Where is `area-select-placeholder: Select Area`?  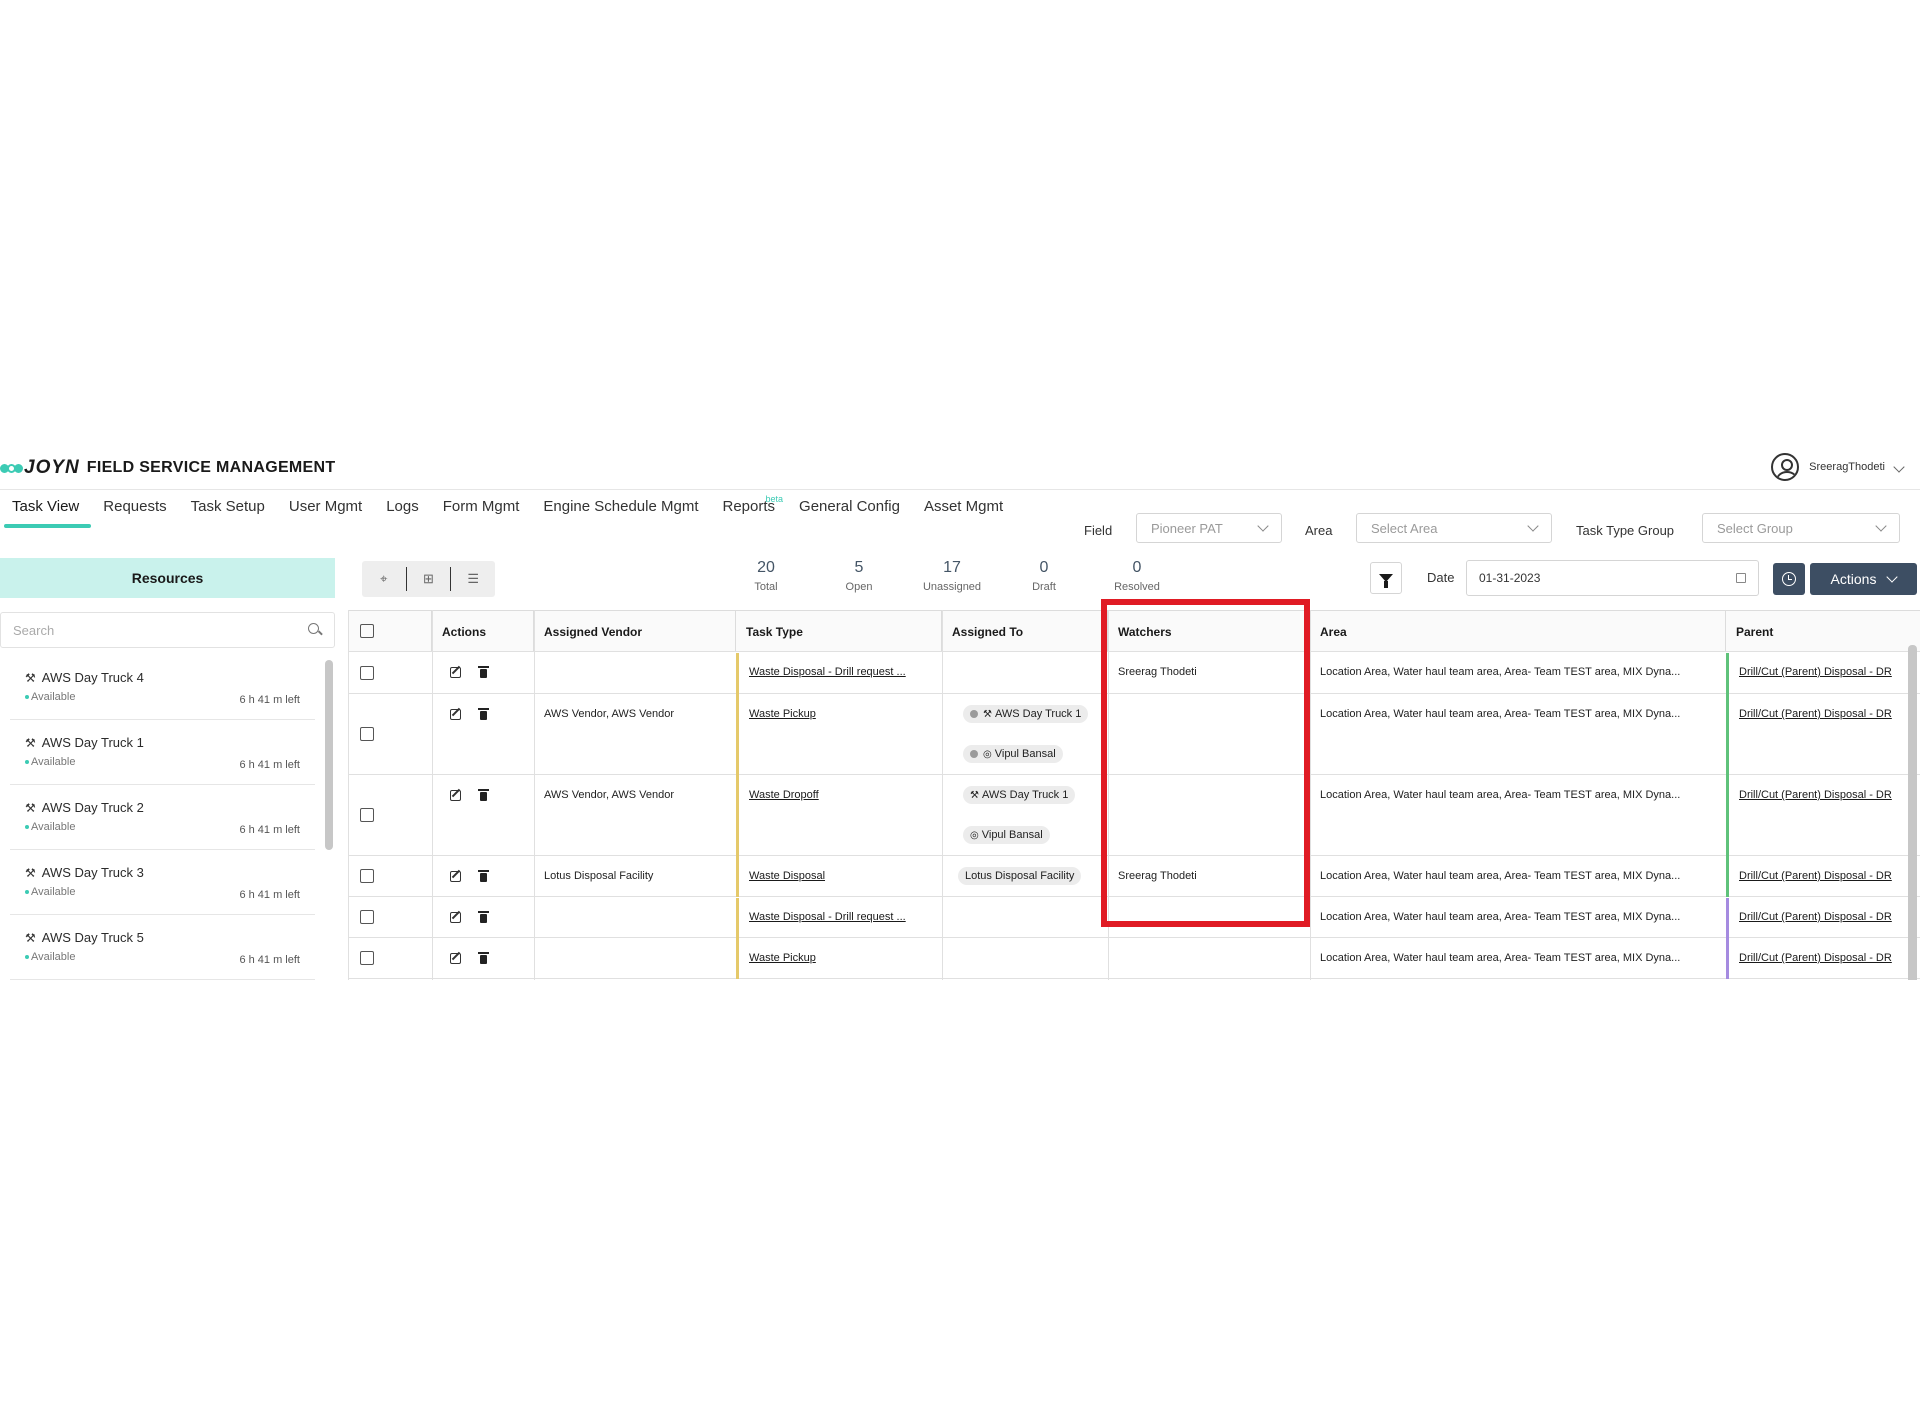
area-select-placeholder: Select Area is located at coordinates (1404, 528).